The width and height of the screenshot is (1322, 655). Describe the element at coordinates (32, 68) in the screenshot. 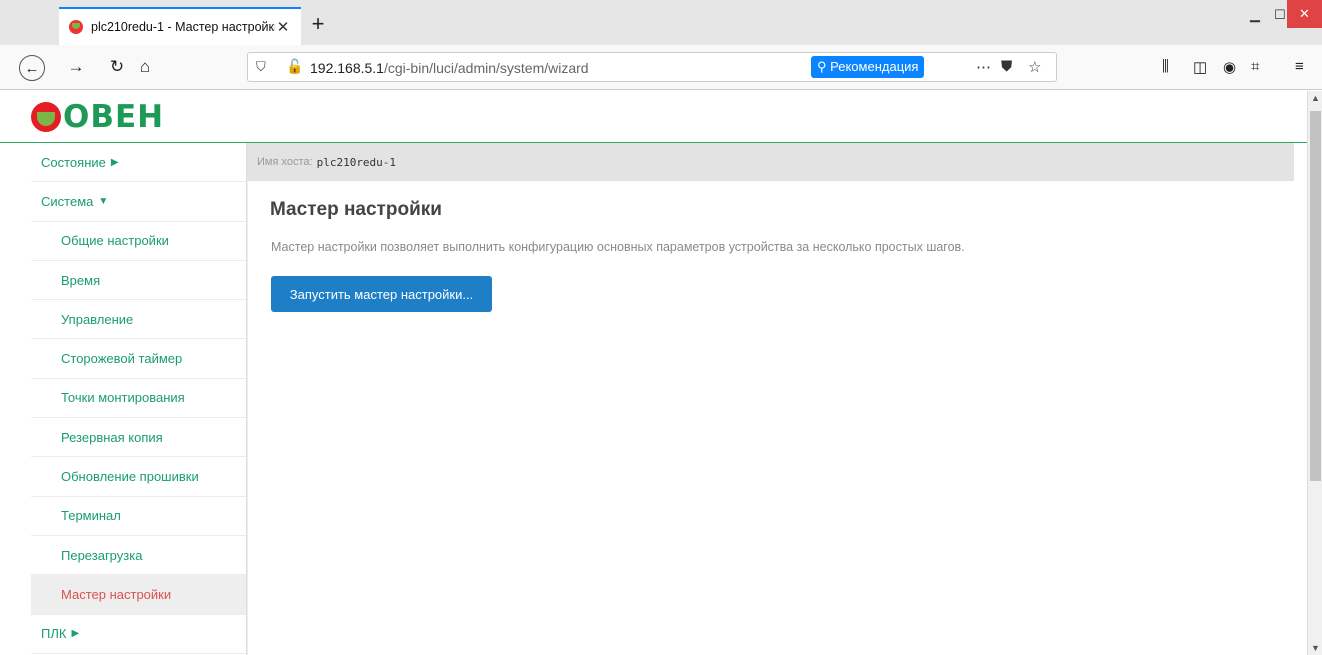

I see `back-icon: ←` at that location.